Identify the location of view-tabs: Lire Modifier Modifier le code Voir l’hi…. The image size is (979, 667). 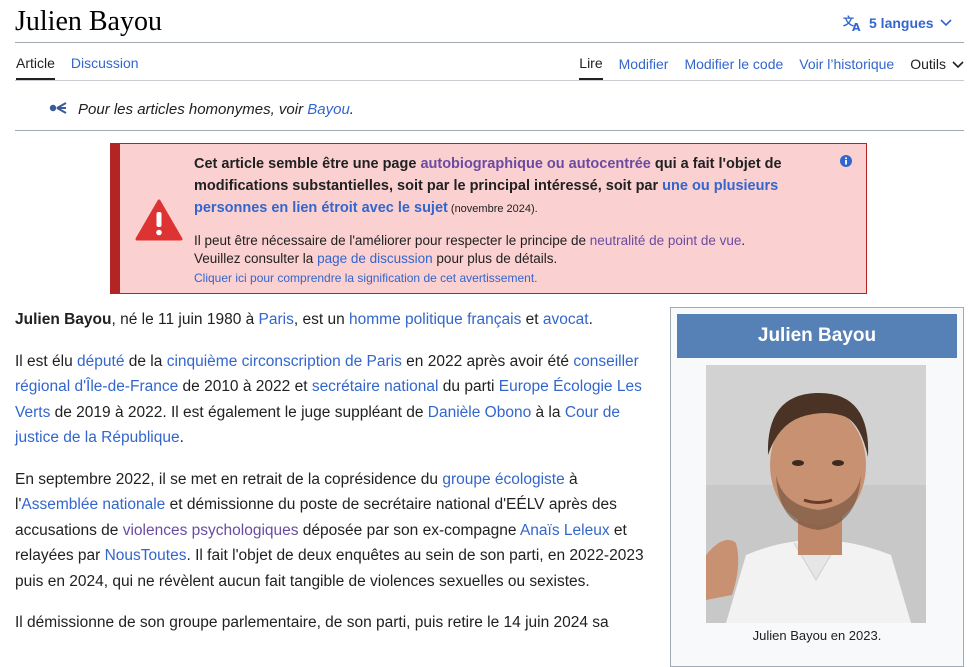
(771, 67).